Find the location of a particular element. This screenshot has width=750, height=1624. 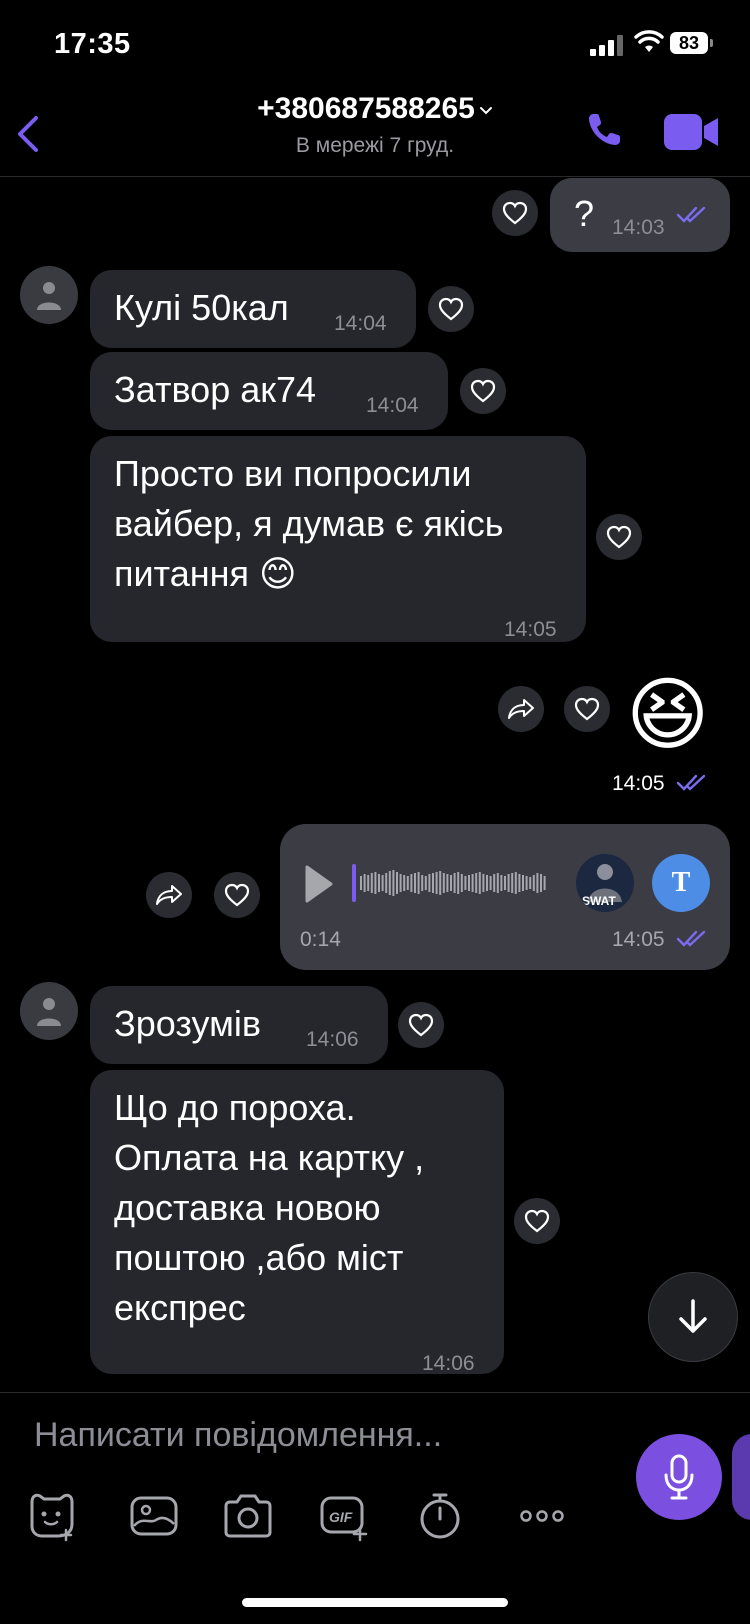

microphone-icon is located at coordinates (679, 1477).